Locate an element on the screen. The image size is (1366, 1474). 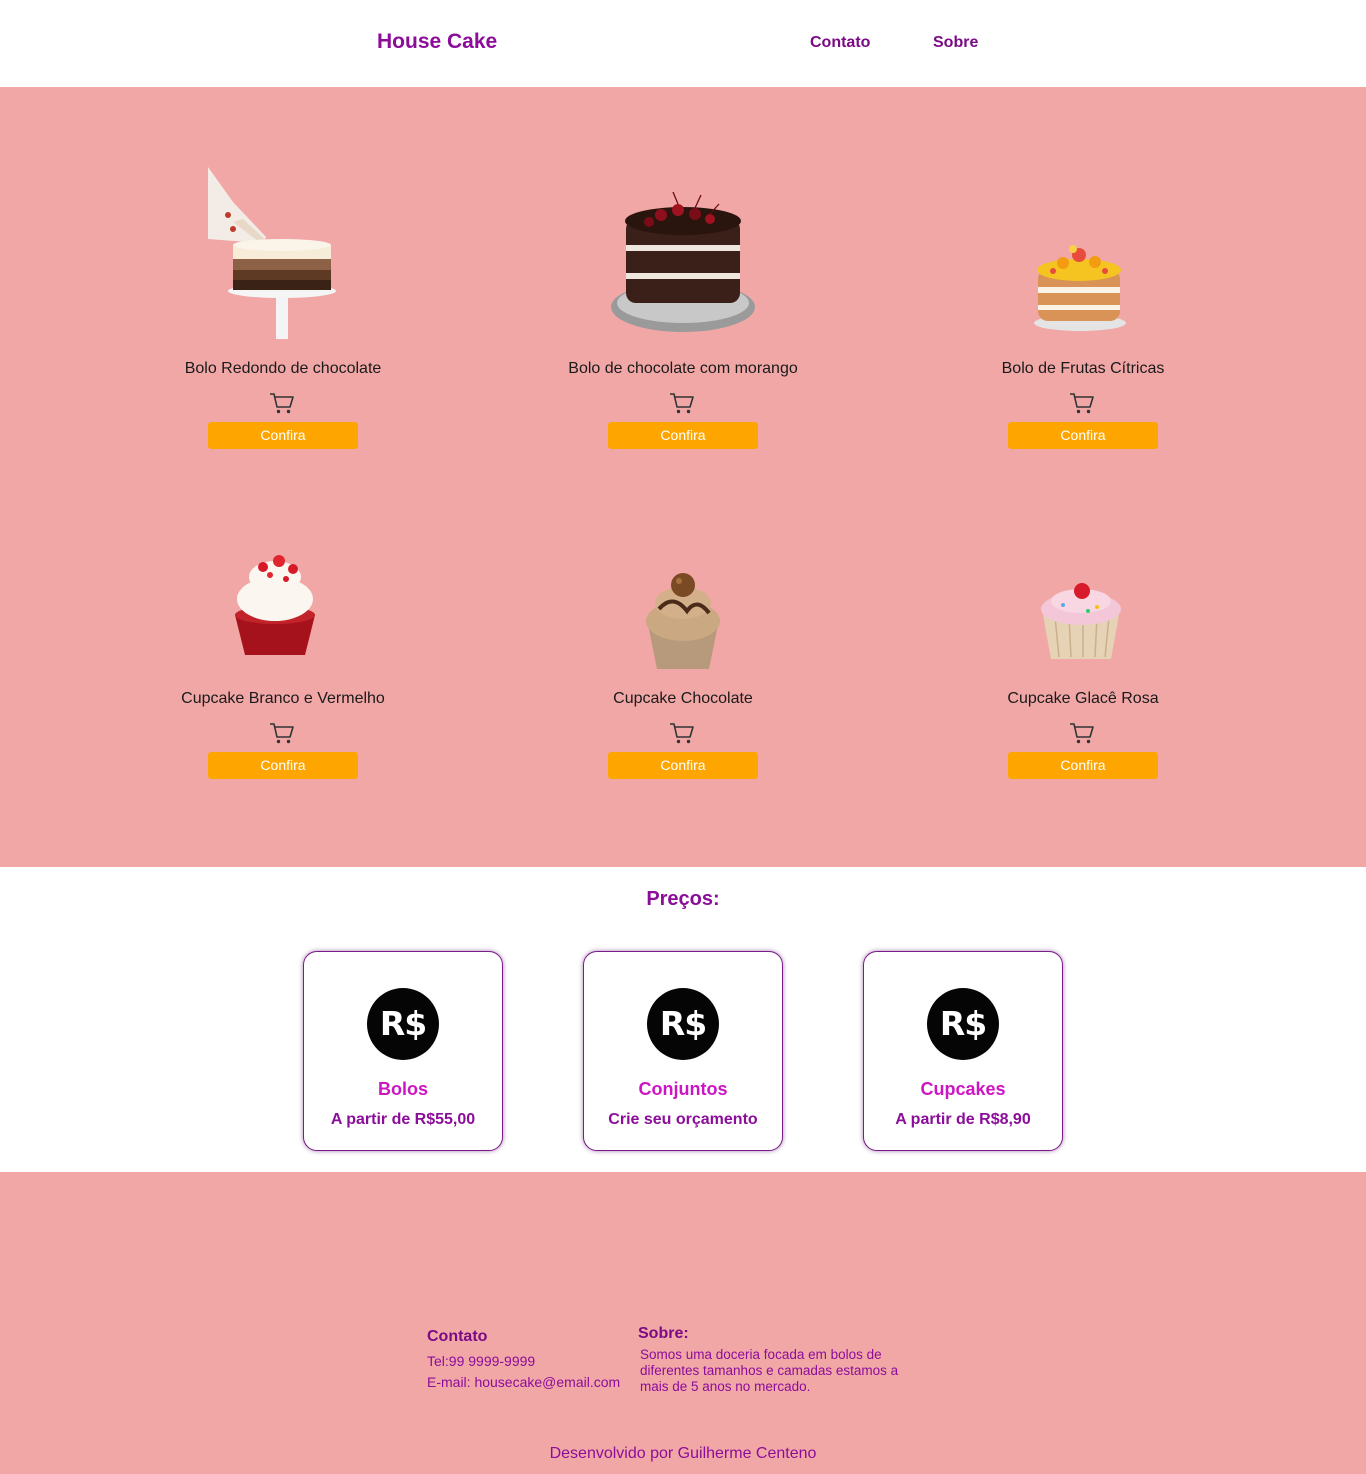
product-image-chocolate-round-cake is located at coordinates (272, 253).